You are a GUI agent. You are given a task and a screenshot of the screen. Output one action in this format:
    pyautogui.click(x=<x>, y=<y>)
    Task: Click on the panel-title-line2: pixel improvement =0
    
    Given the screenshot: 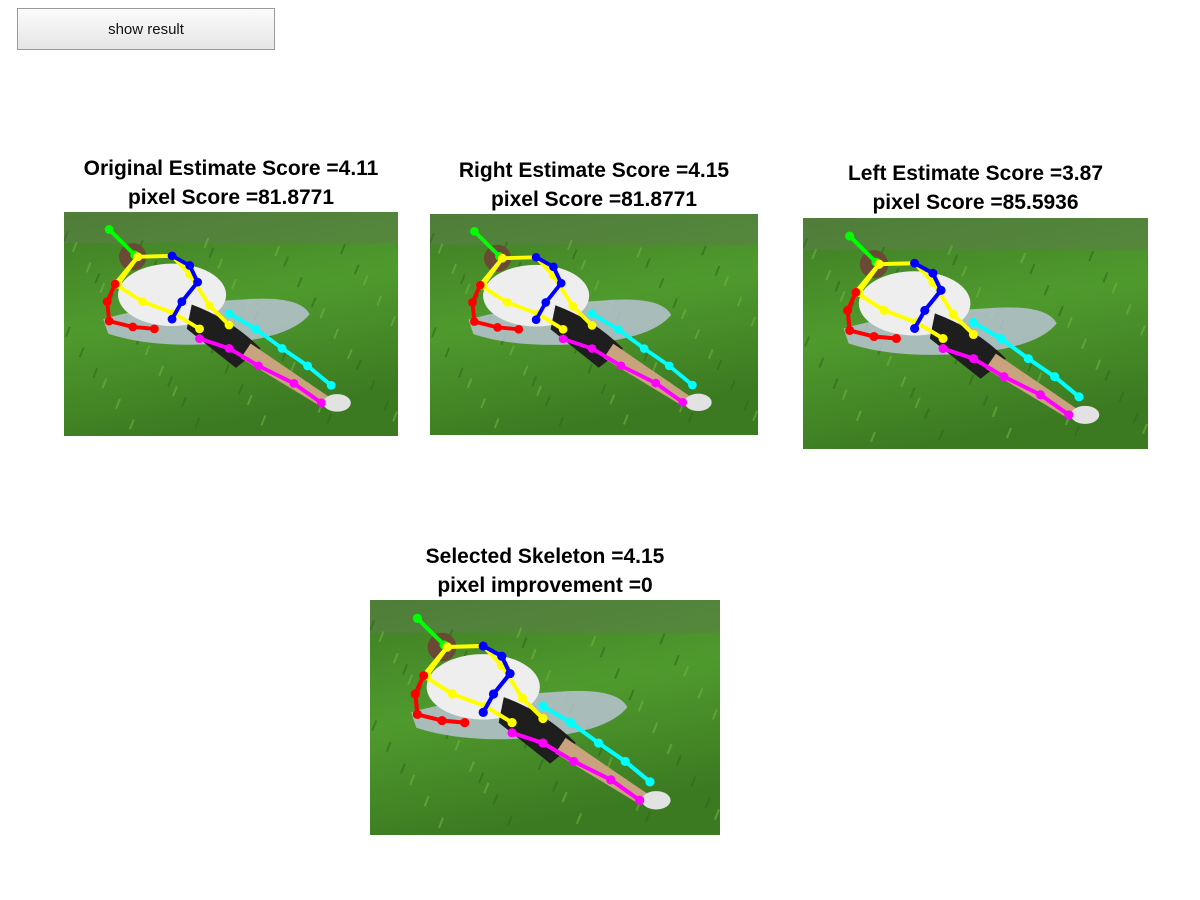 What is the action you would take?
    pyautogui.click(x=545, y=585)
    